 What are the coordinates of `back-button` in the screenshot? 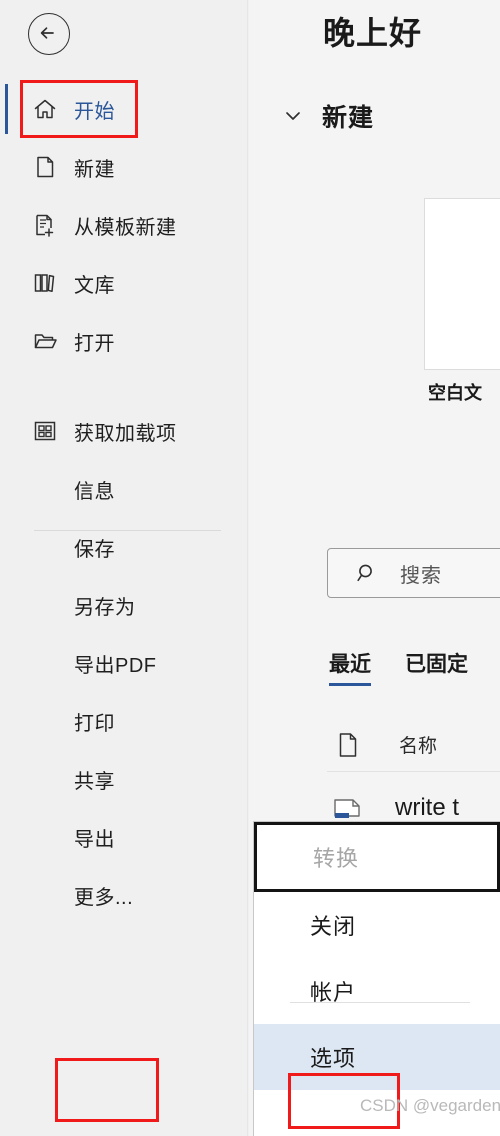 It's located at (49, 34).